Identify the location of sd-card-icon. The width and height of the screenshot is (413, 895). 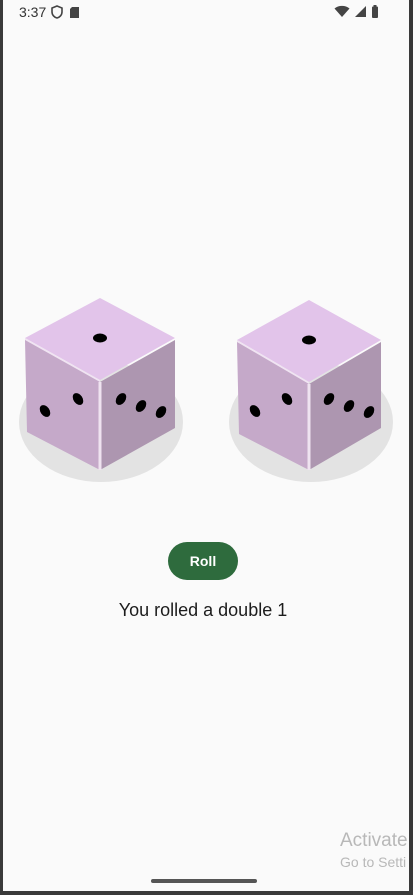
(74, 14).